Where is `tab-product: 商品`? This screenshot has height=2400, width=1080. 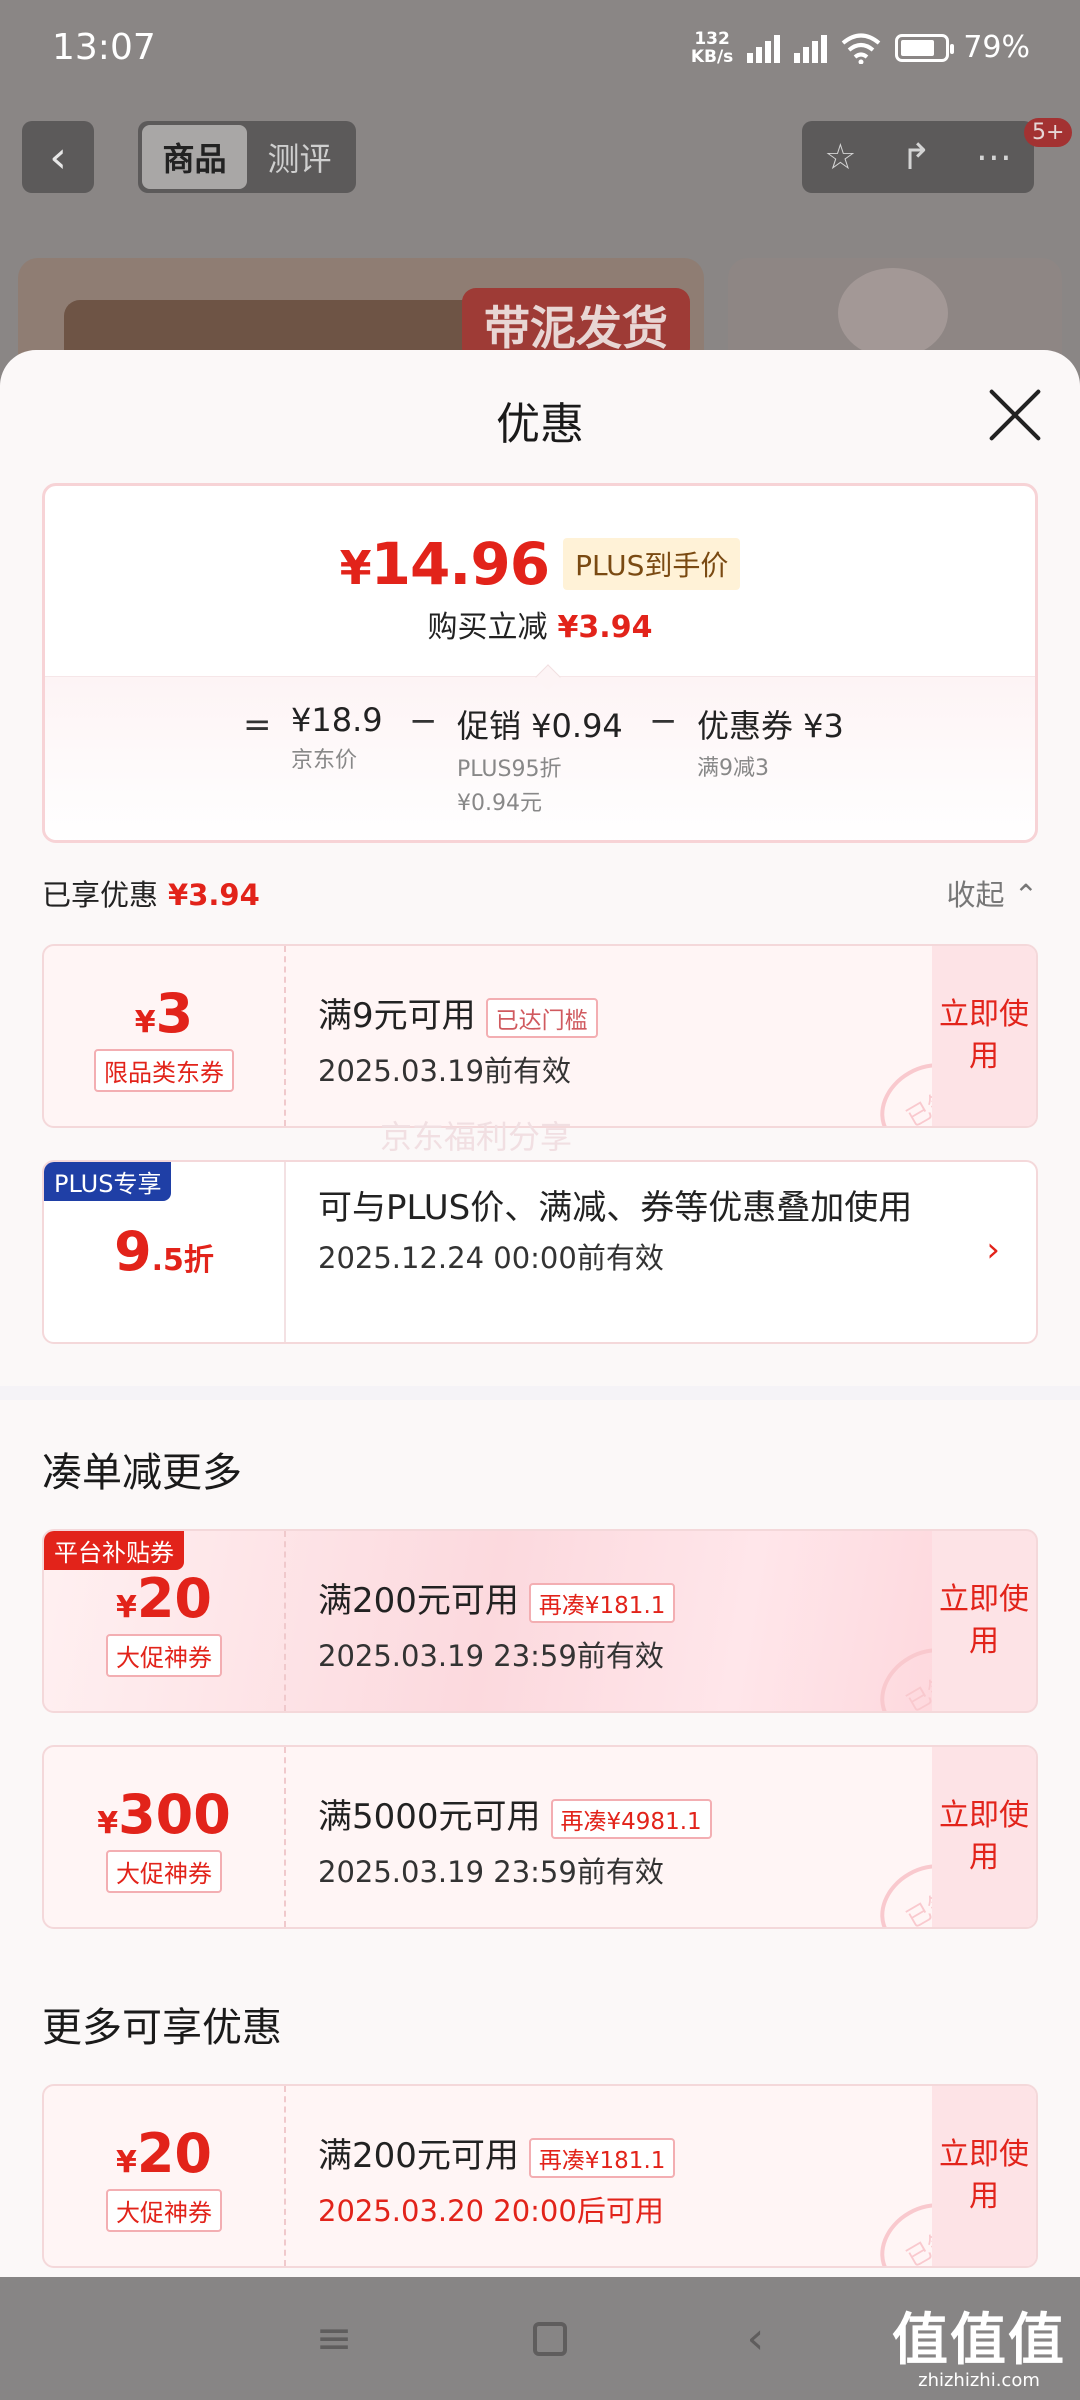 tab-product: 商品 is located at coordinates (194, 157).